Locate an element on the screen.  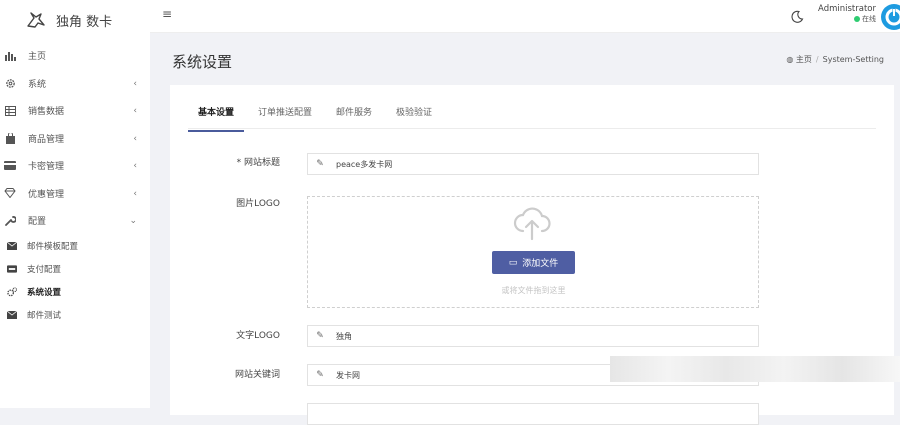
credit-card-icon is located at coordinates (10, 166).